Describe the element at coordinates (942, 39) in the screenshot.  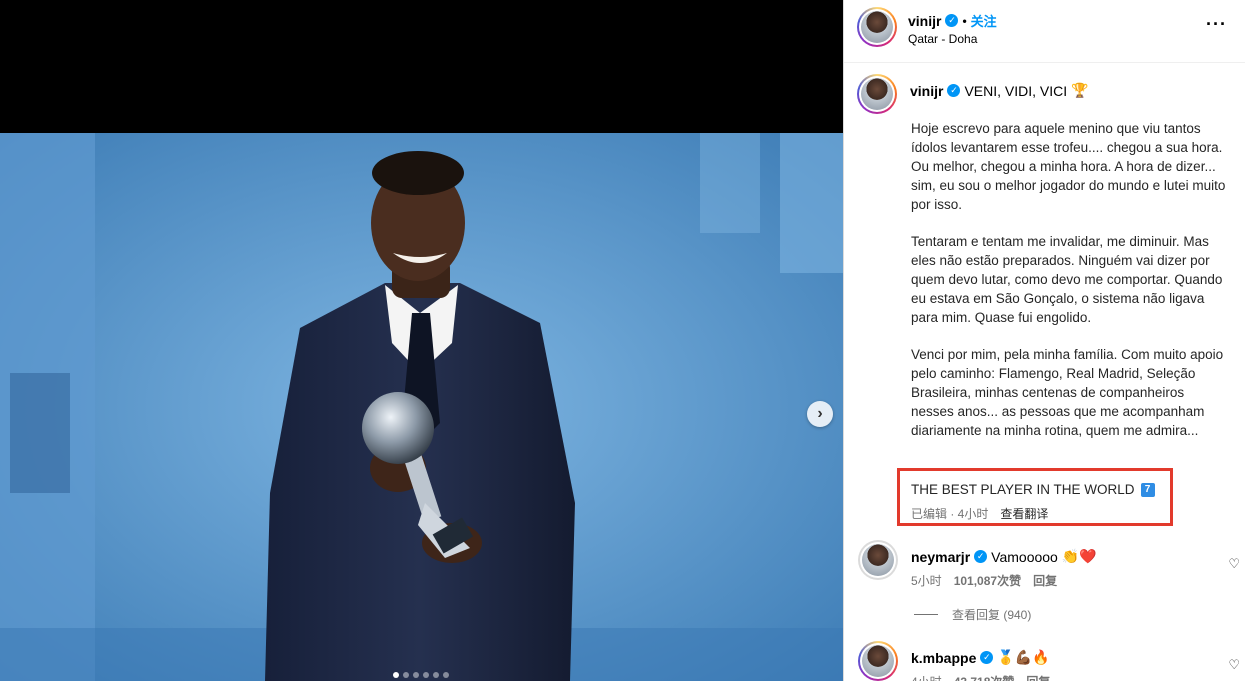
I see `location-link: Qatar - Doha` at that location.